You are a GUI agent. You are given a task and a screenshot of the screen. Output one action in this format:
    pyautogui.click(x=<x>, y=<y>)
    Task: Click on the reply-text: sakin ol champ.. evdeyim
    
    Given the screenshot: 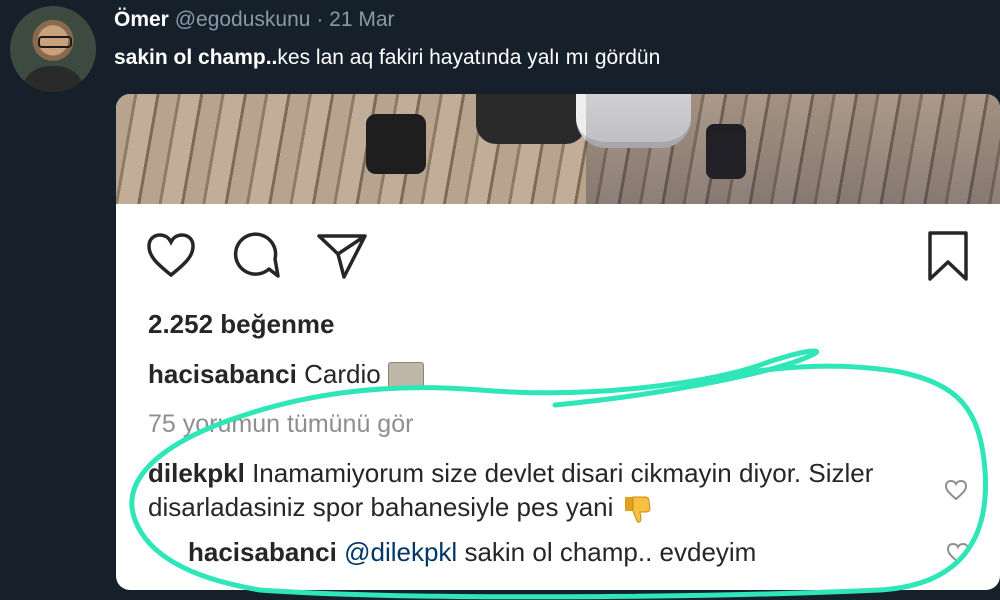 What is the action you would take?
    pyautogui.click(x=610, y=552)
    